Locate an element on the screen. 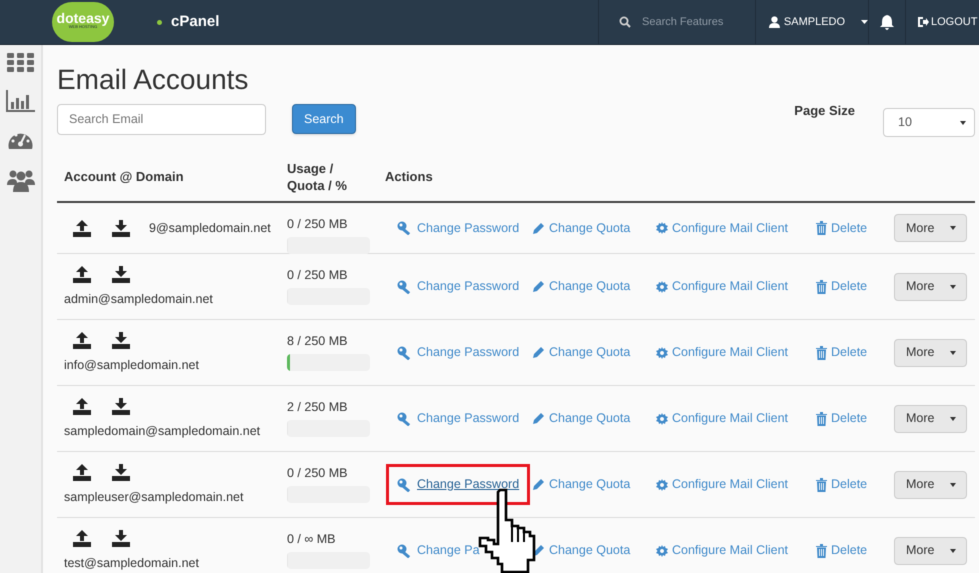 The image size is (979, 573). account-address: sampledomain@sampledomain.net is located at coordinates (162, 431).